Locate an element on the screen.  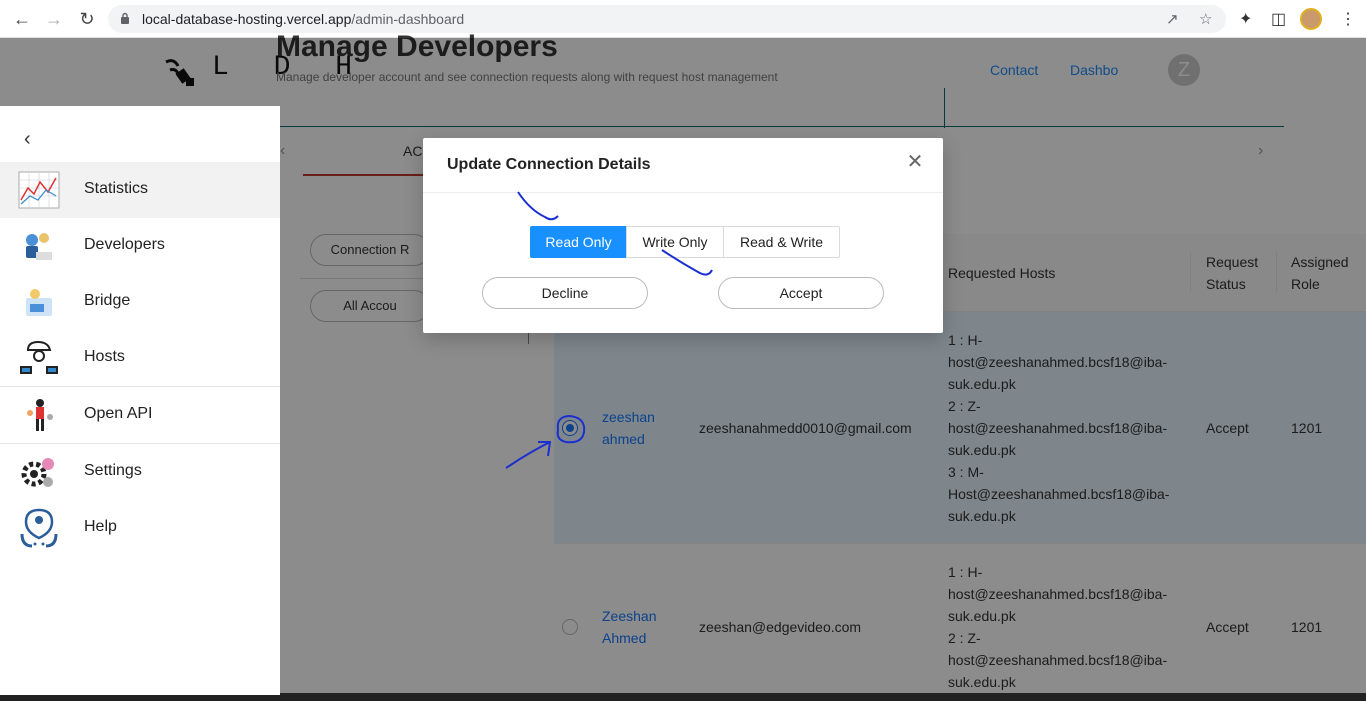
forward-icon: → is located at coordinates (54, 19).